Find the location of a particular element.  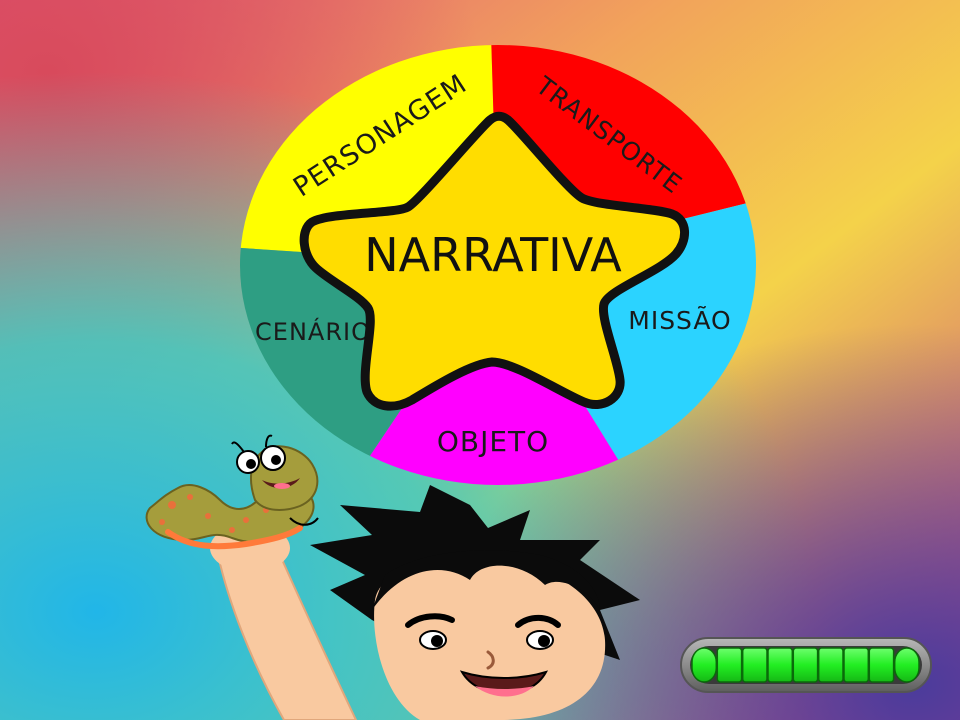

label-missao: MISSÃO is located at coordinates (680, 320).